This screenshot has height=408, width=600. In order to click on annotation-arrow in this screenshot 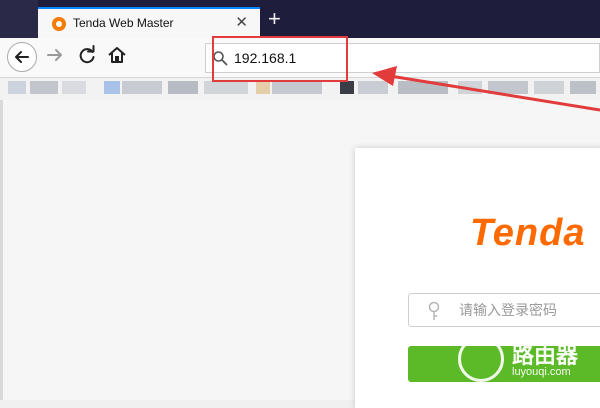, I will do `click(486, 89)`.